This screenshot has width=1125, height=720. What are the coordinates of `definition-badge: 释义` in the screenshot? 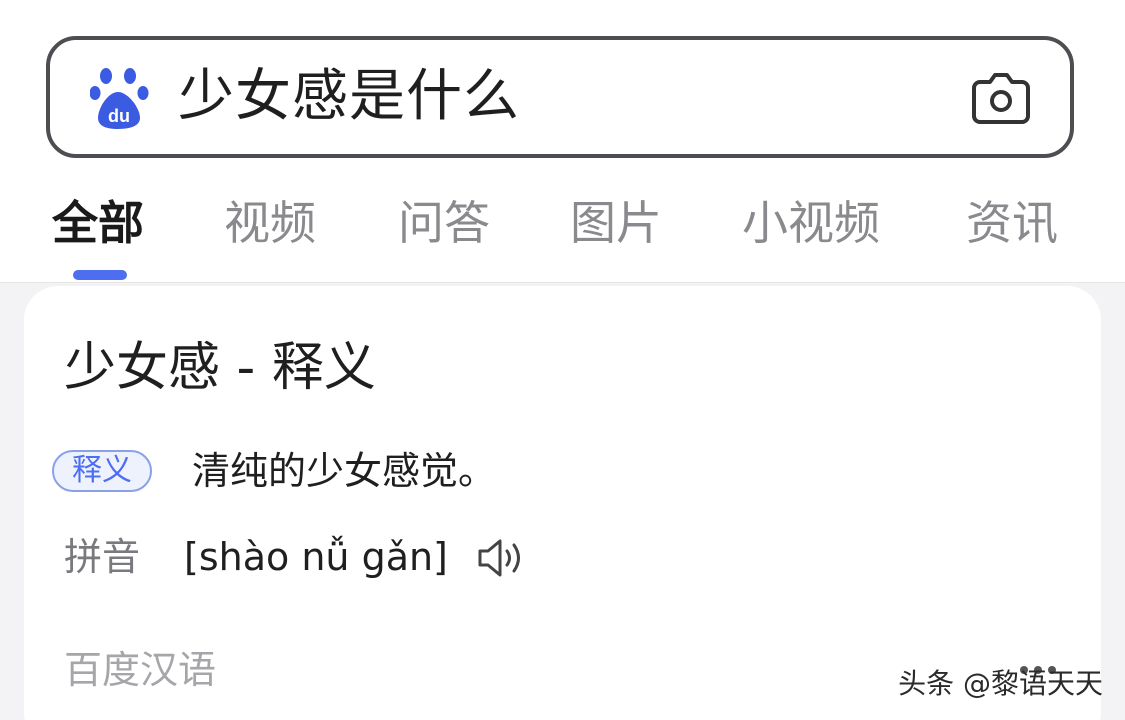 It's located at (102, 471).